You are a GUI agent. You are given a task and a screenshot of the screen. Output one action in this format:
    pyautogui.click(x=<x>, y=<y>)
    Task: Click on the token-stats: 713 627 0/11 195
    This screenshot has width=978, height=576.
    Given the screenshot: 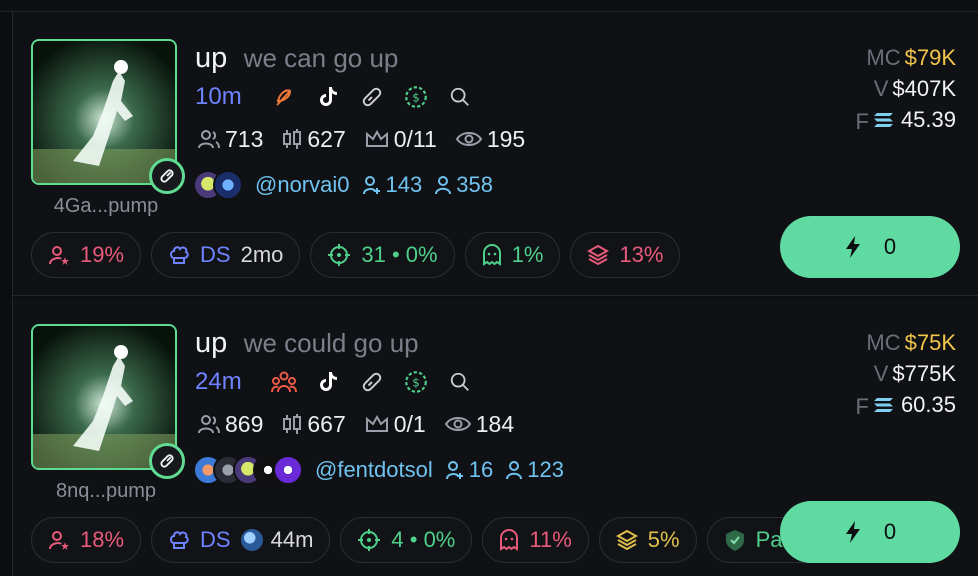 What is the action you would take?
    pyautogui.click(x=370, y=139)
    